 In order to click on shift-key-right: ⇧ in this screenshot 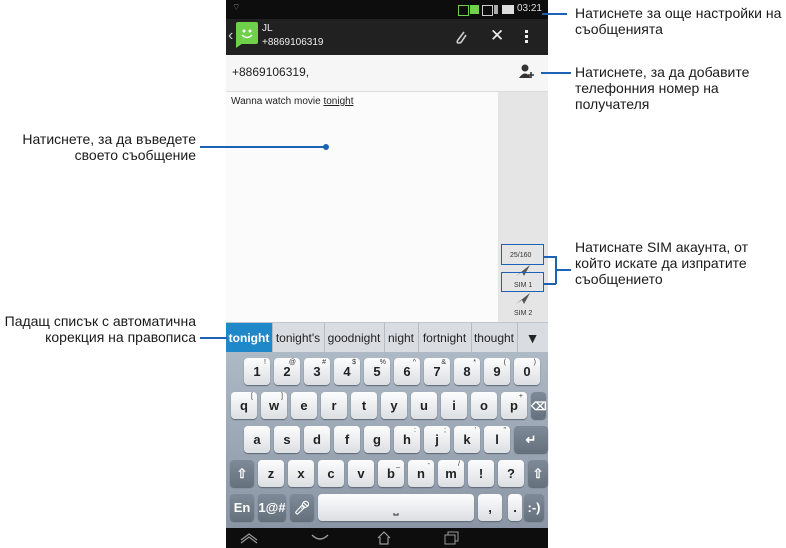, I will do `click(538, 473)`.